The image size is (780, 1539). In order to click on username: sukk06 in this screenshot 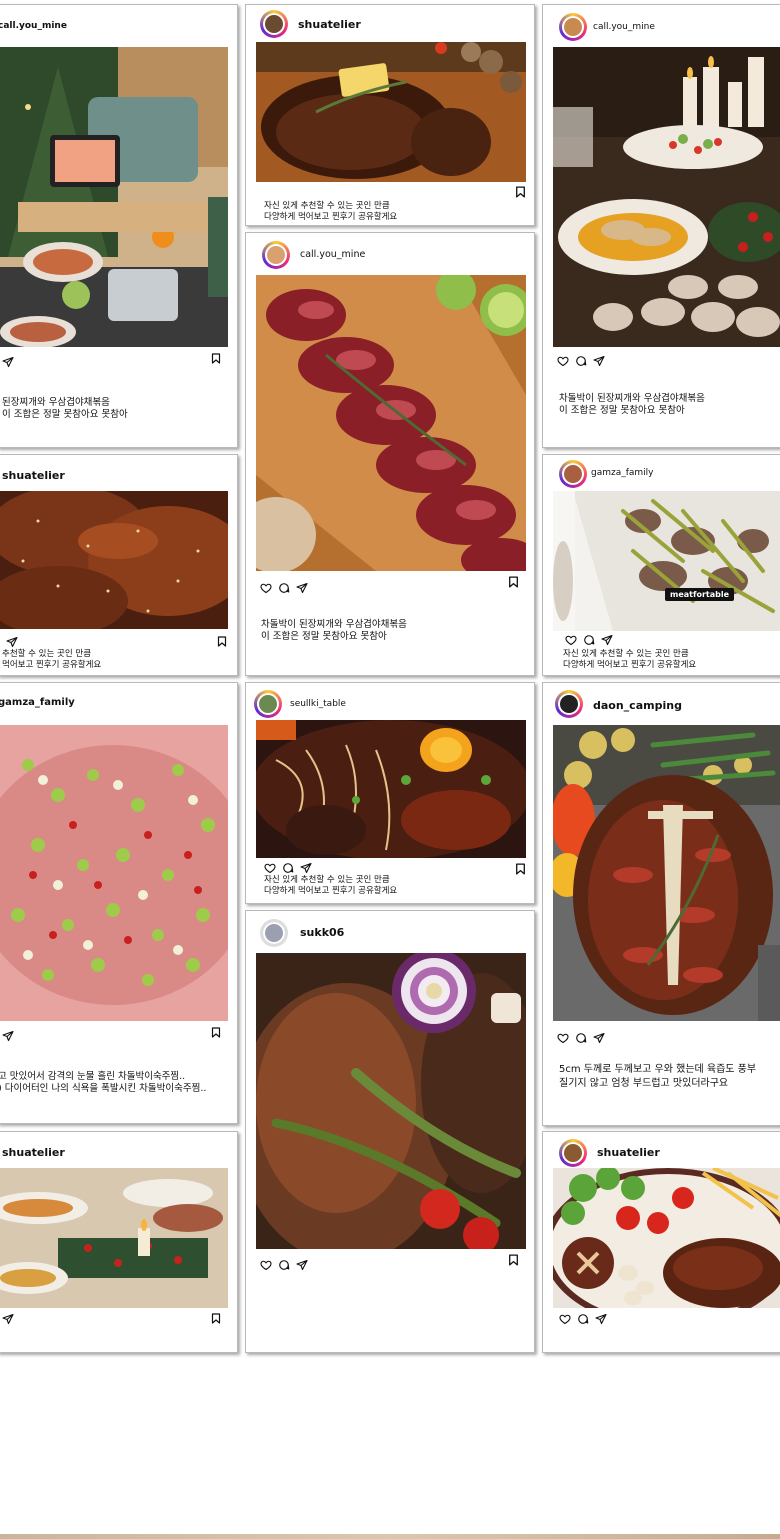, I will do `click(322, 932)`.